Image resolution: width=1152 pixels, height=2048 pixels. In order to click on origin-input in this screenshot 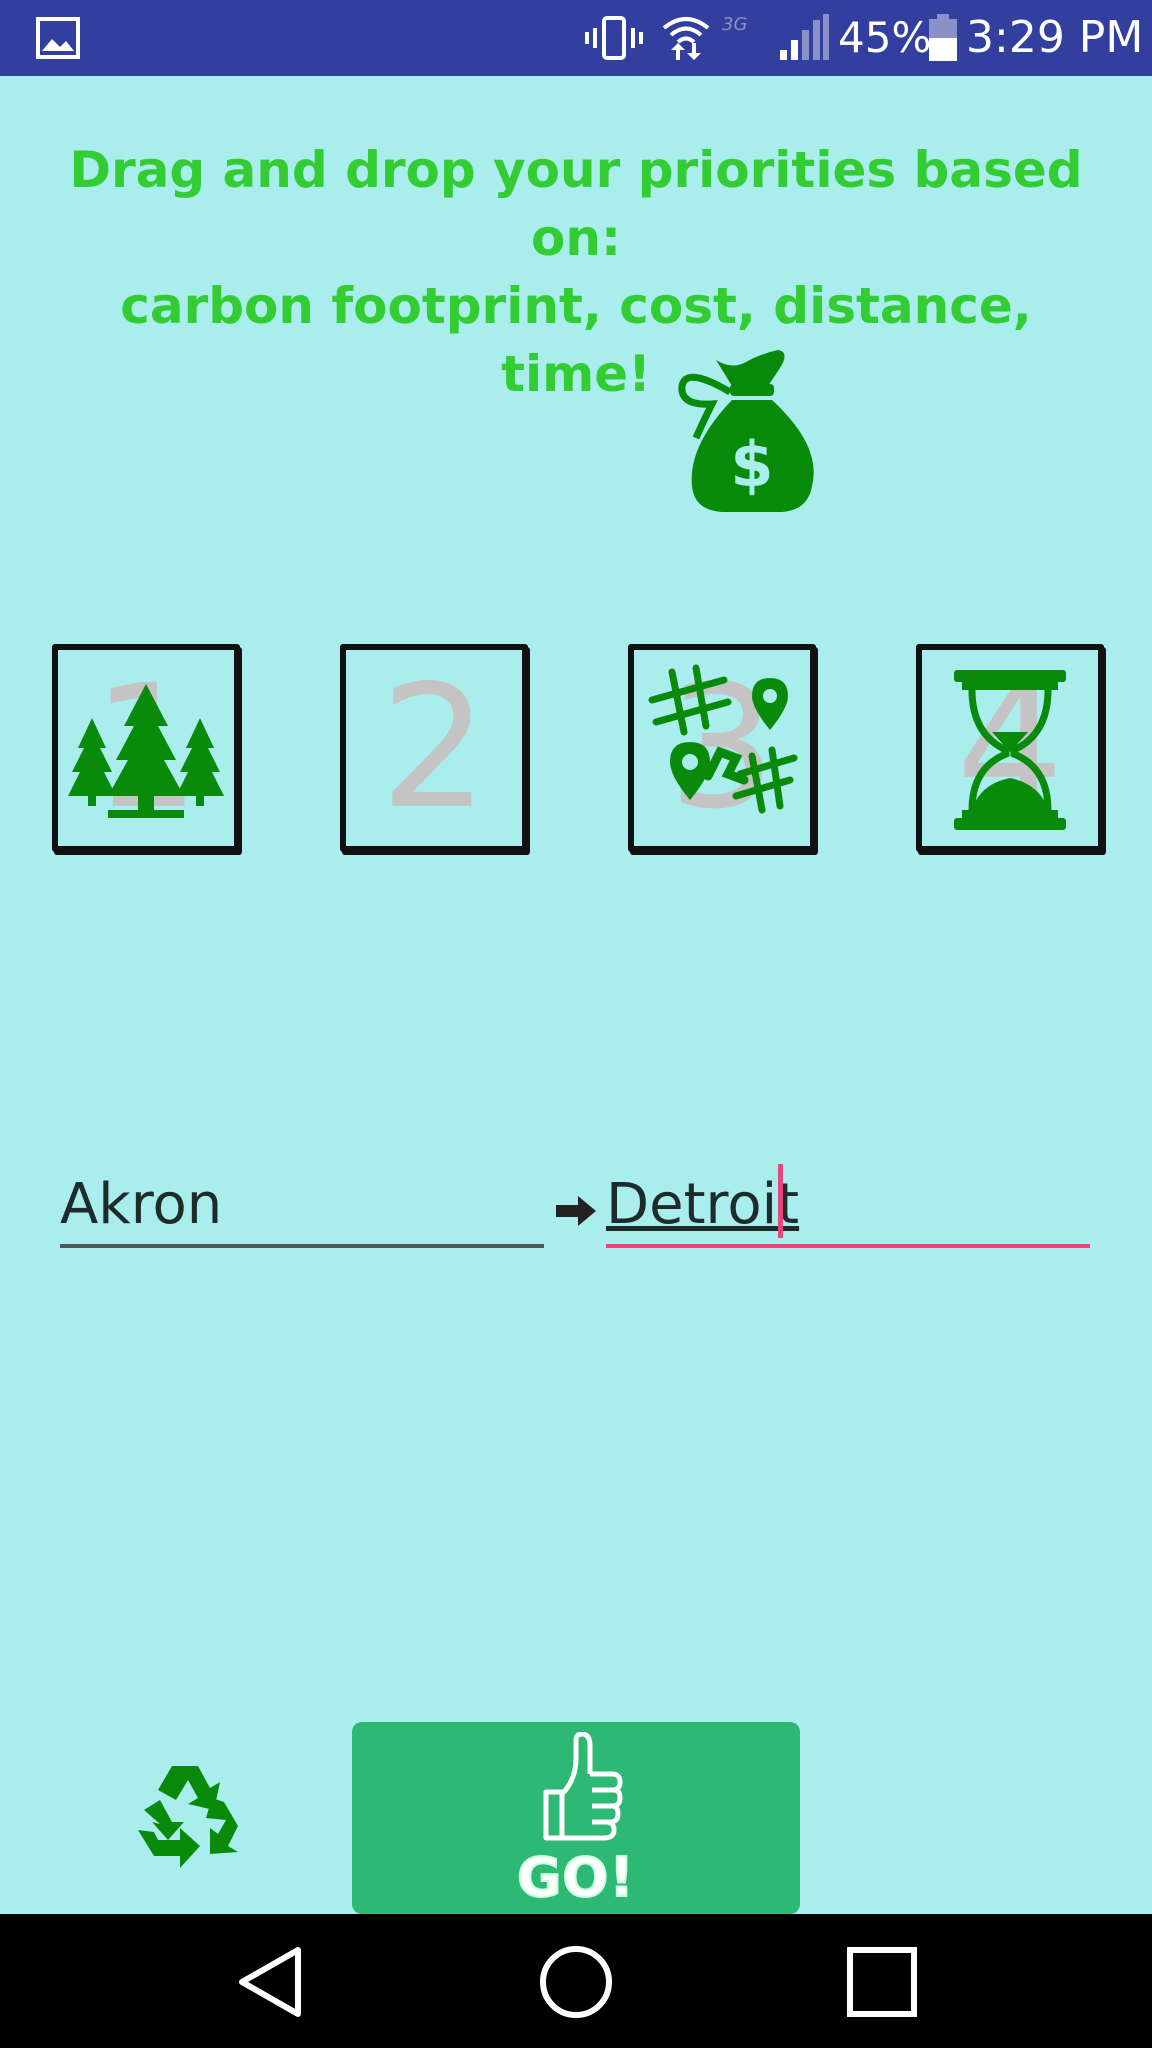, I will do `click(302, 1206)`.